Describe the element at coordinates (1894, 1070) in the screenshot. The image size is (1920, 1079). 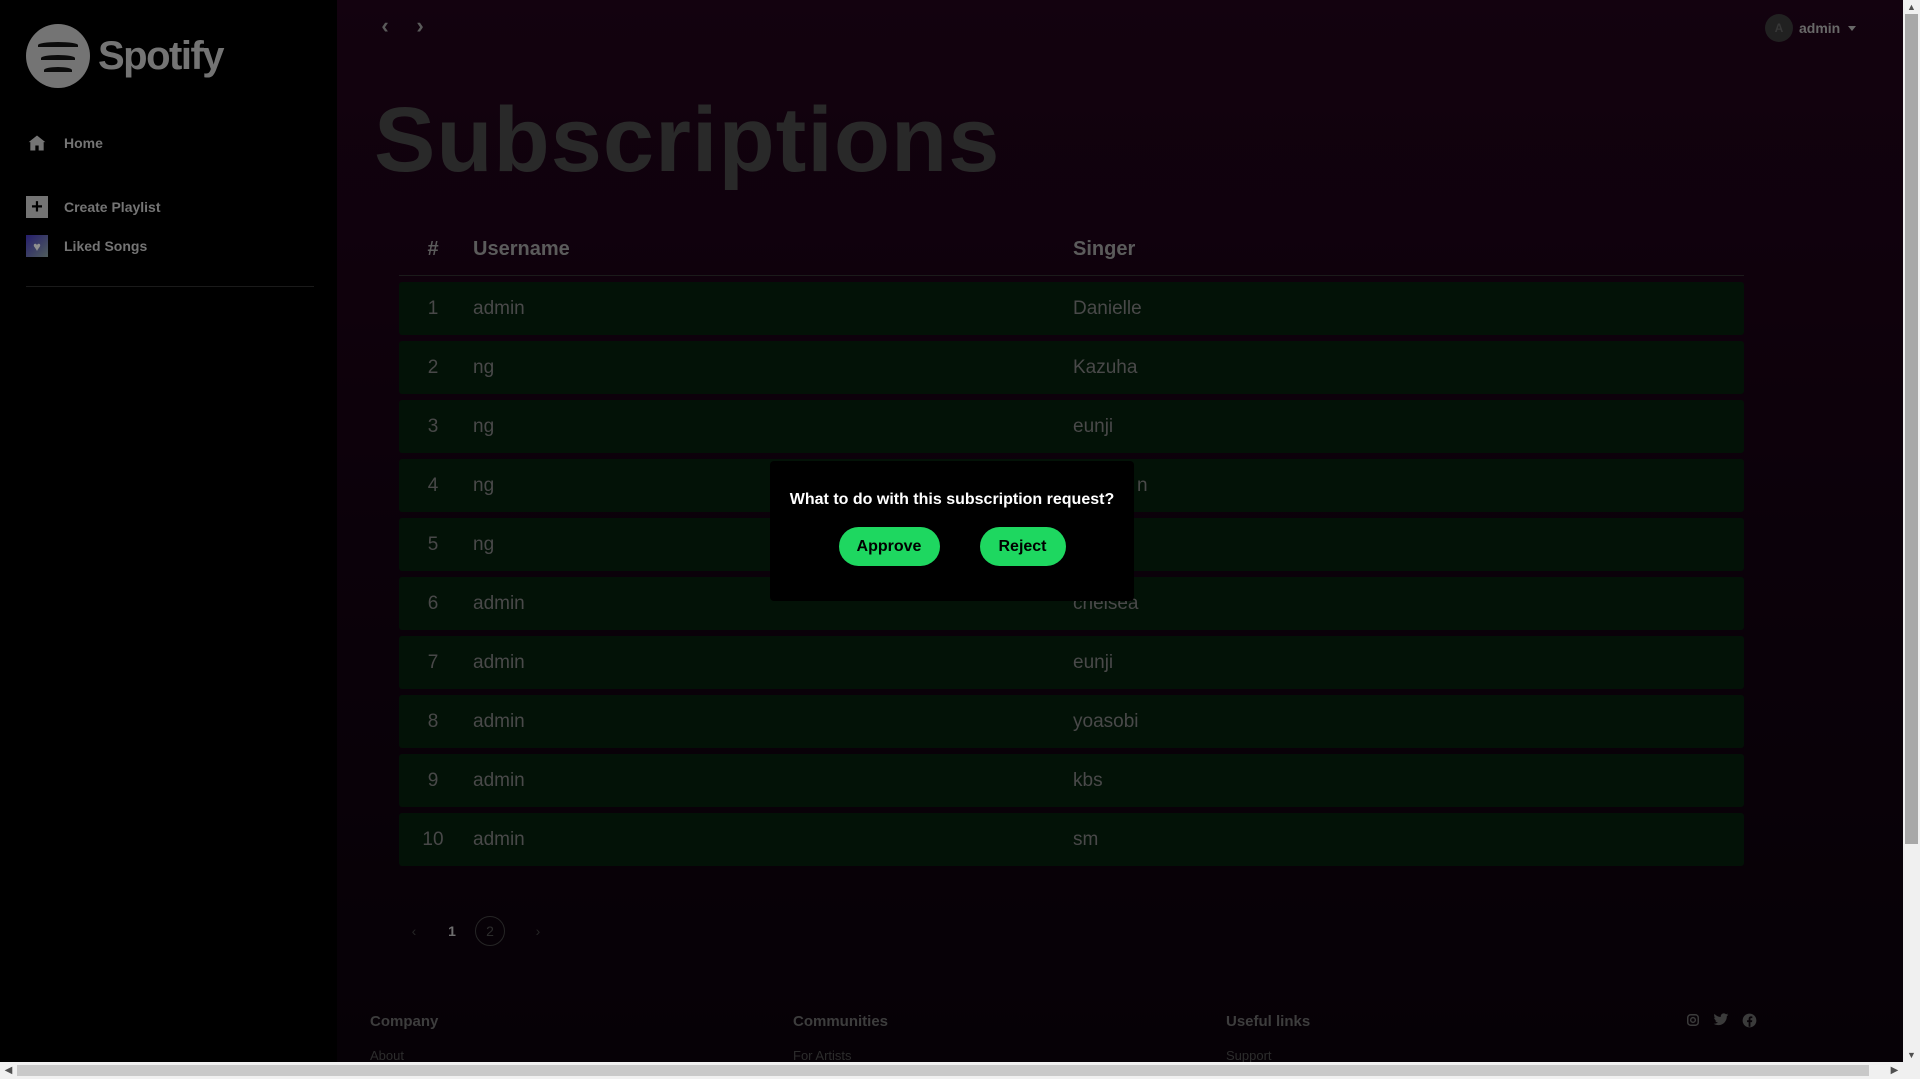
I see `scroll-right-icon: ▶` at that location.